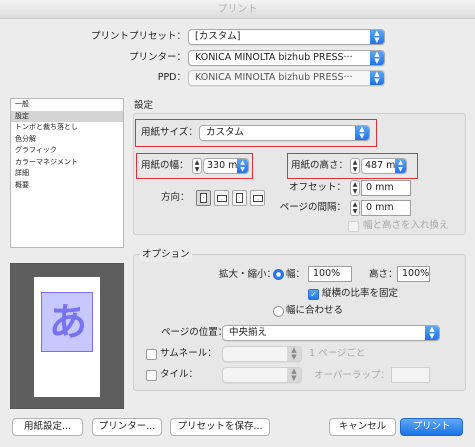 Image resolution: width=475 pixels, height=447 pixels. What do you see at coordinates (144, 105) in the screenshot?
I see `settings-section-title: 設定` at bounding box center [144, 105].